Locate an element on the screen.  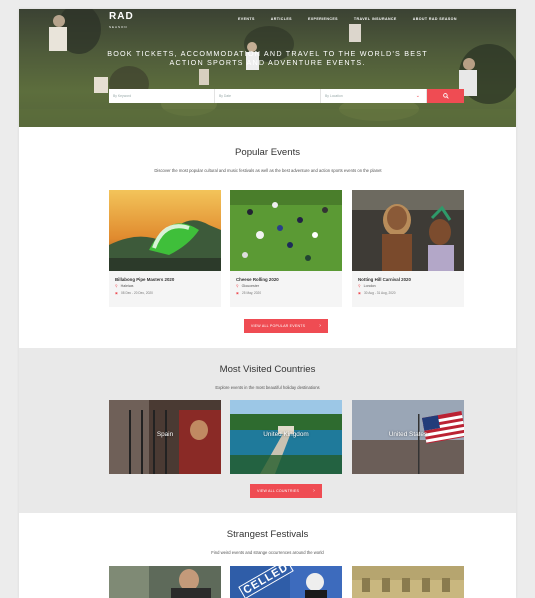
location-select-label: By Location is located at coordinates (334, 96).